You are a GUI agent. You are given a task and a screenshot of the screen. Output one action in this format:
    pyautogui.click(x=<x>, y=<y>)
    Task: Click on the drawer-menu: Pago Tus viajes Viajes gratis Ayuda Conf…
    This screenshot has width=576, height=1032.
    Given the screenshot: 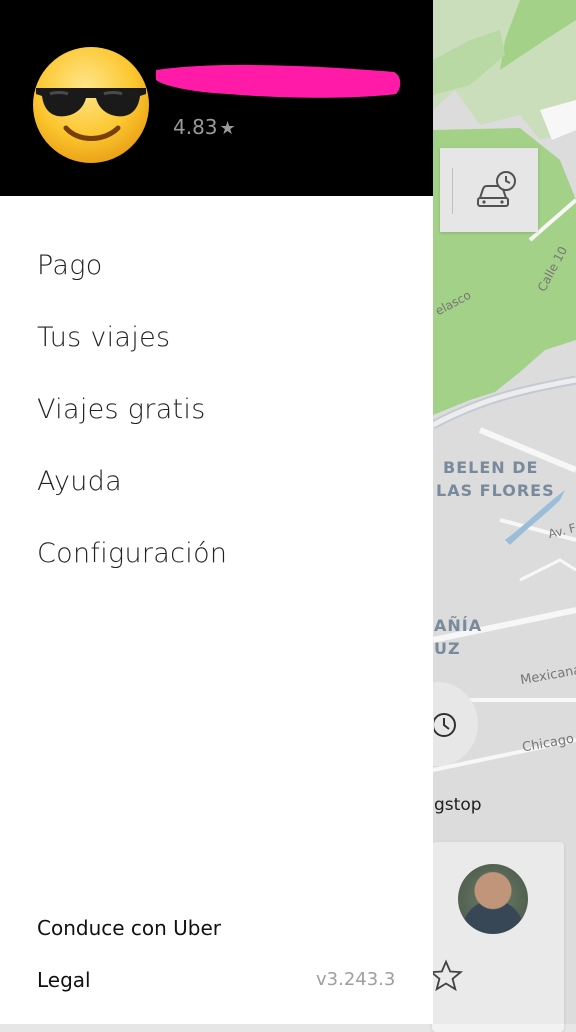 What is the action you would take?
    pyautogui.click(x=132, y=430)
    